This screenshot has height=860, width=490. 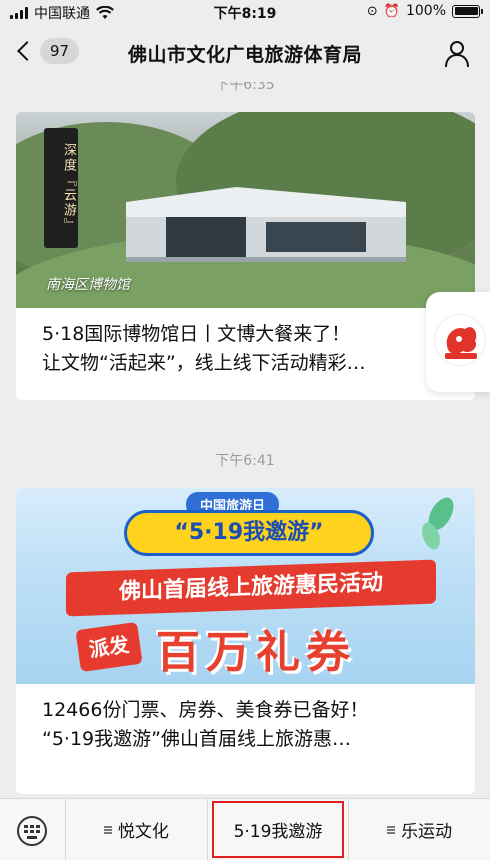 What do you see at coordinates (266, 224) in the screenshot?
I see `museum-building` at bounding box center [266, 224].